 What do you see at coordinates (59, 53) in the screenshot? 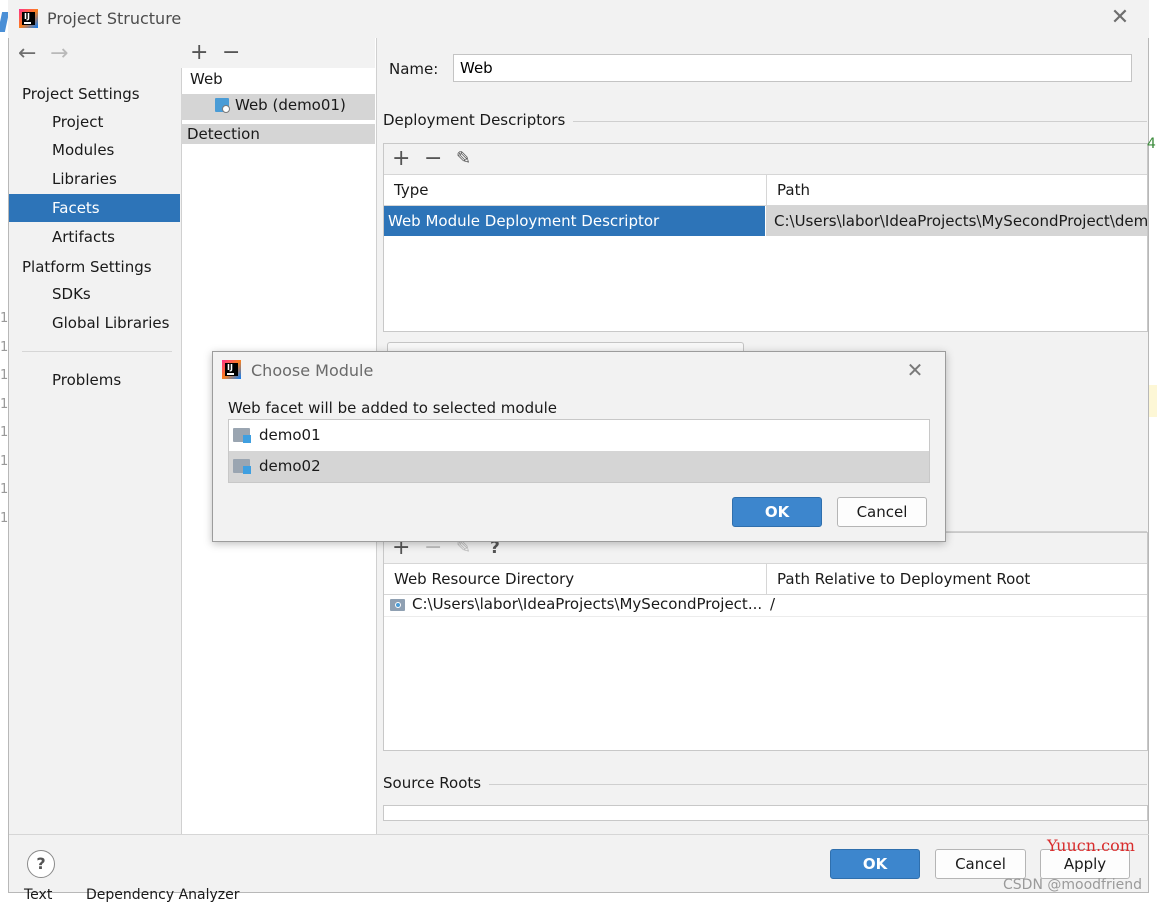
I see `forward-arrow-icon: →` at bounding box center [59, 53].